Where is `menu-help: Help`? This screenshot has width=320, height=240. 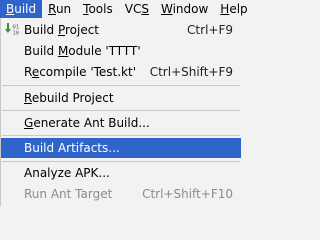
menu-help: Help is located at coordinates (233, 9).